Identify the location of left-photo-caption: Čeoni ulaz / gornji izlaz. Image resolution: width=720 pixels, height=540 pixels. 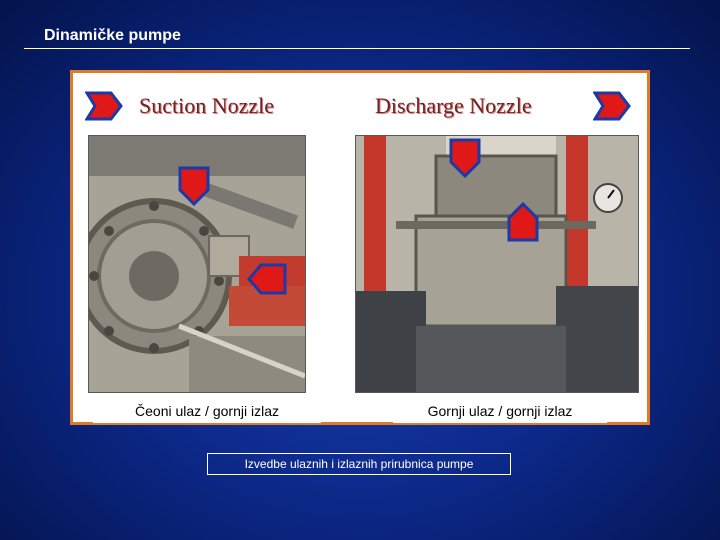
(207, 411).